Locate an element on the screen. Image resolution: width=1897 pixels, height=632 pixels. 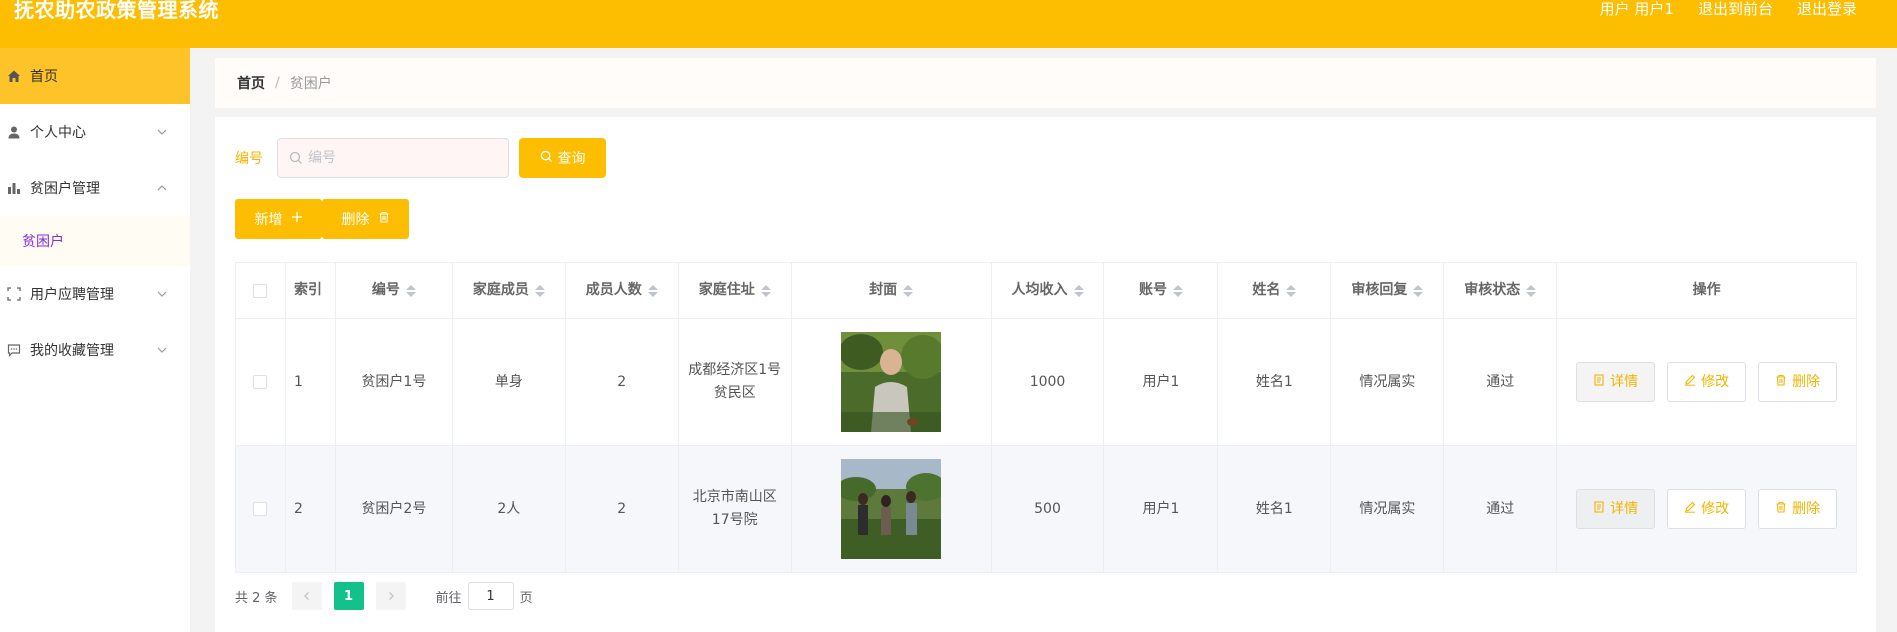
number-cell: 贫困户1号 is located at coordinates (394, 382).